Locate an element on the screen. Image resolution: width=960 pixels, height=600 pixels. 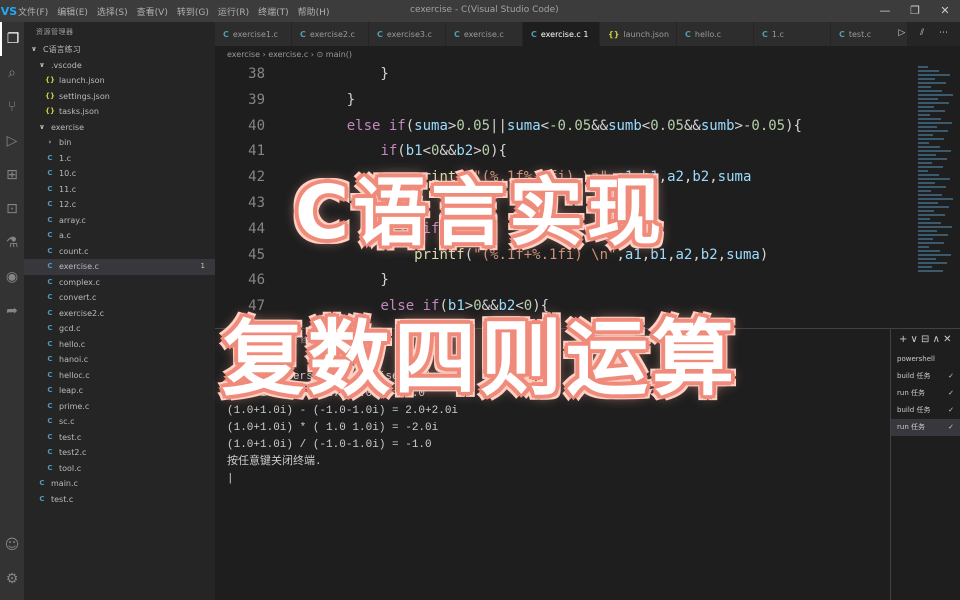
editor-tab-label: exercise3.c is located at coordinates (409, 34).